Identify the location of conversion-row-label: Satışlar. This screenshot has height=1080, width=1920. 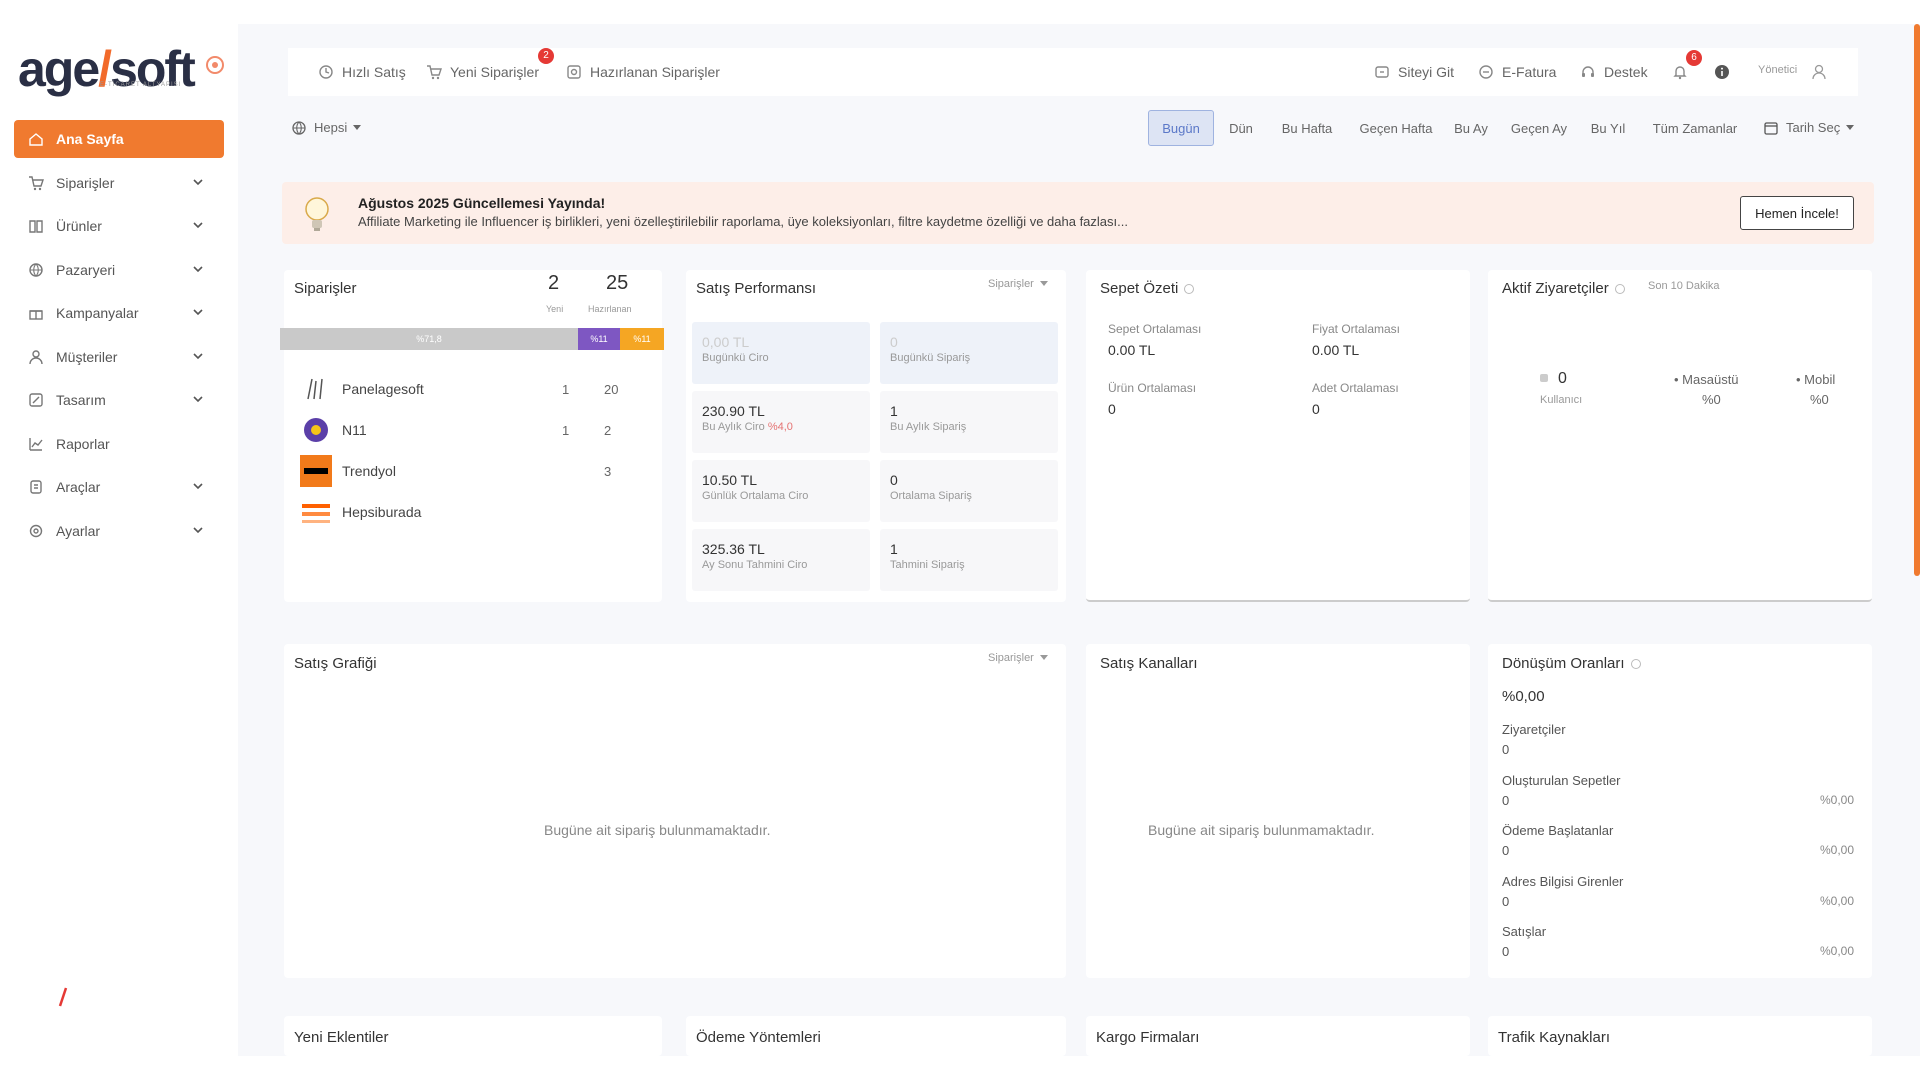
(1524, 931).